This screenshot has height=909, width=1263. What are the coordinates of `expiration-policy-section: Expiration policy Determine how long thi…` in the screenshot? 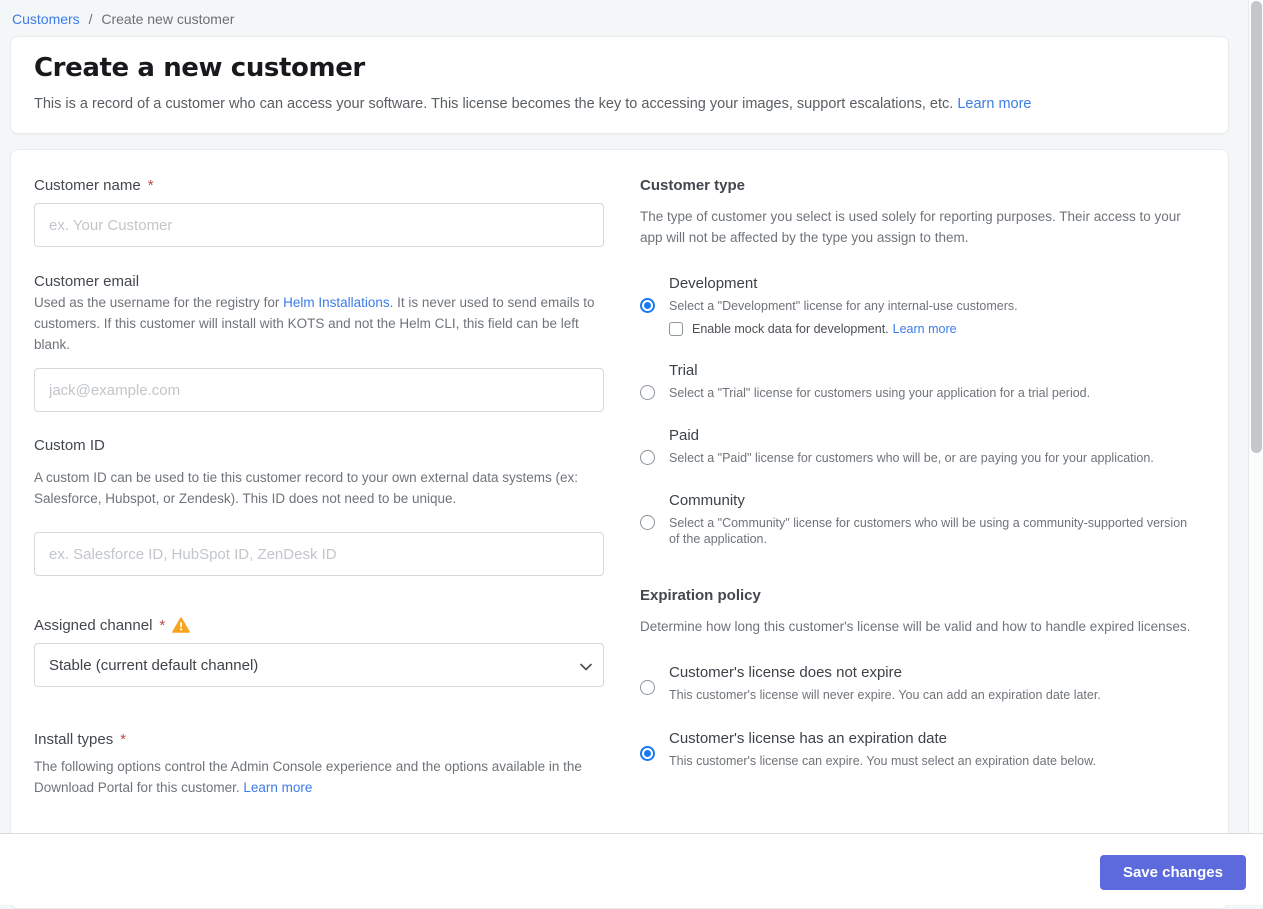 It's located at (918, 678).